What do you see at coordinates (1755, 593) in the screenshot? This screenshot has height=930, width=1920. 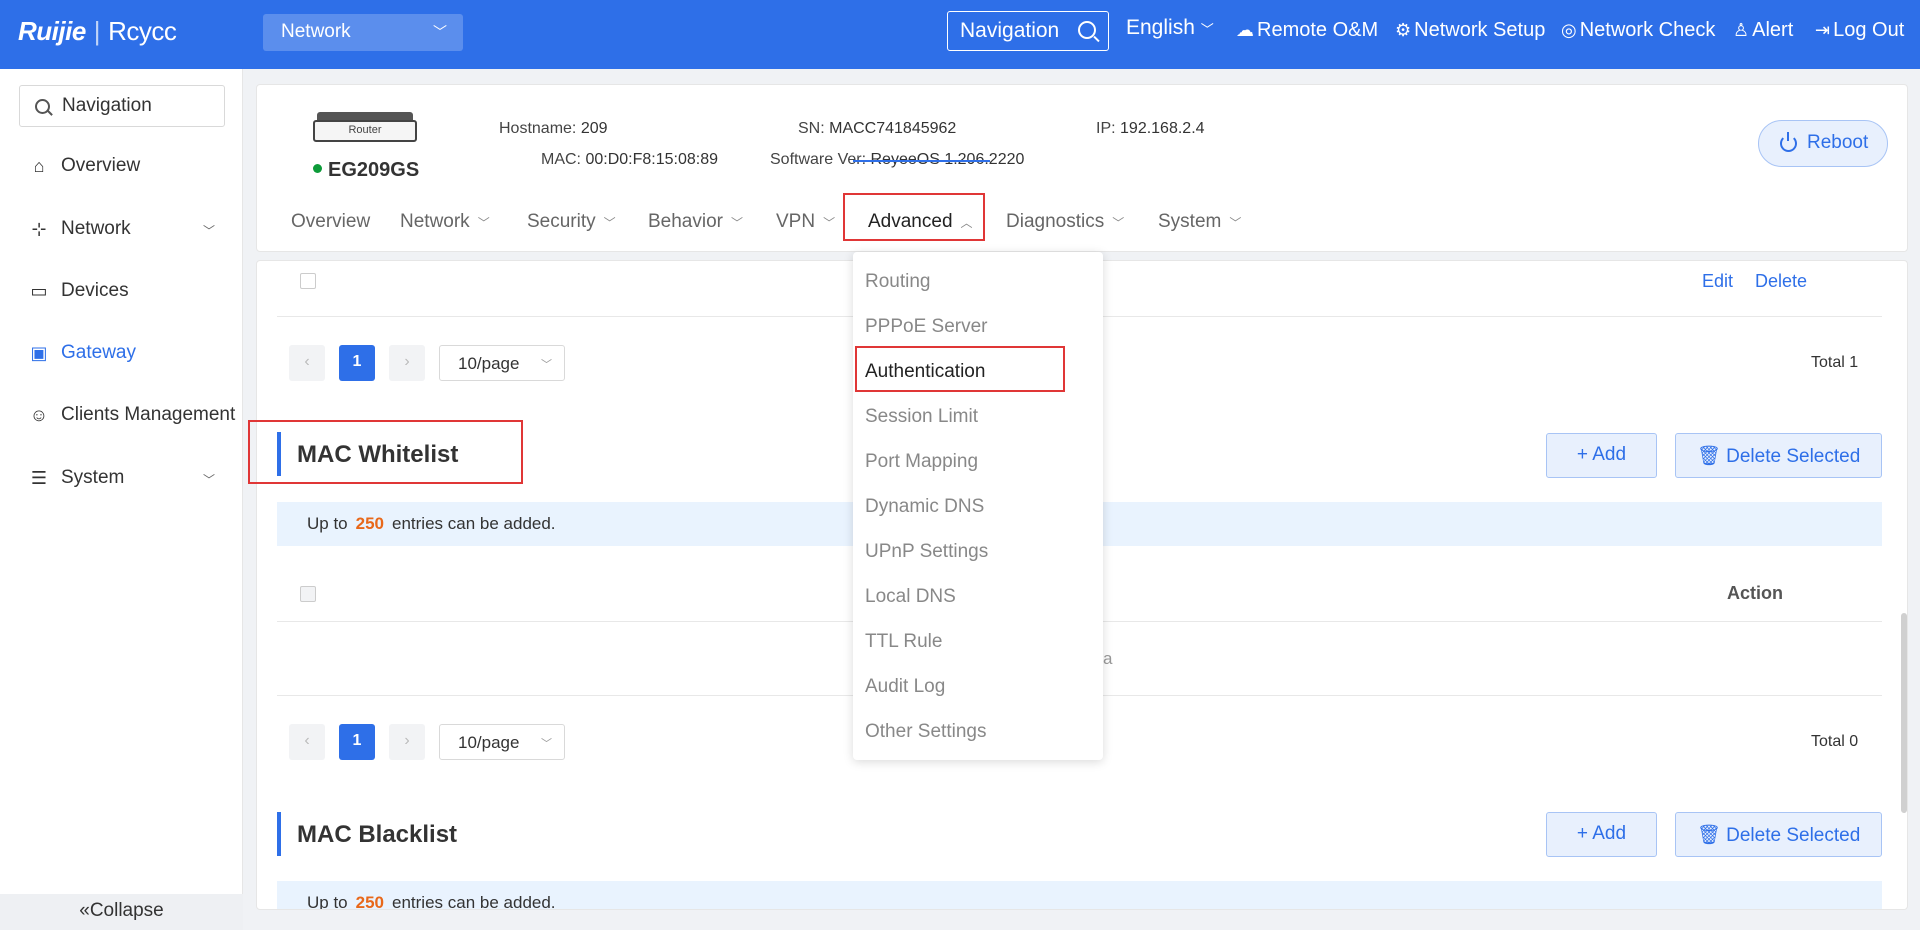 I see `column-header-action: Action` at bounding box center [1755, 593].